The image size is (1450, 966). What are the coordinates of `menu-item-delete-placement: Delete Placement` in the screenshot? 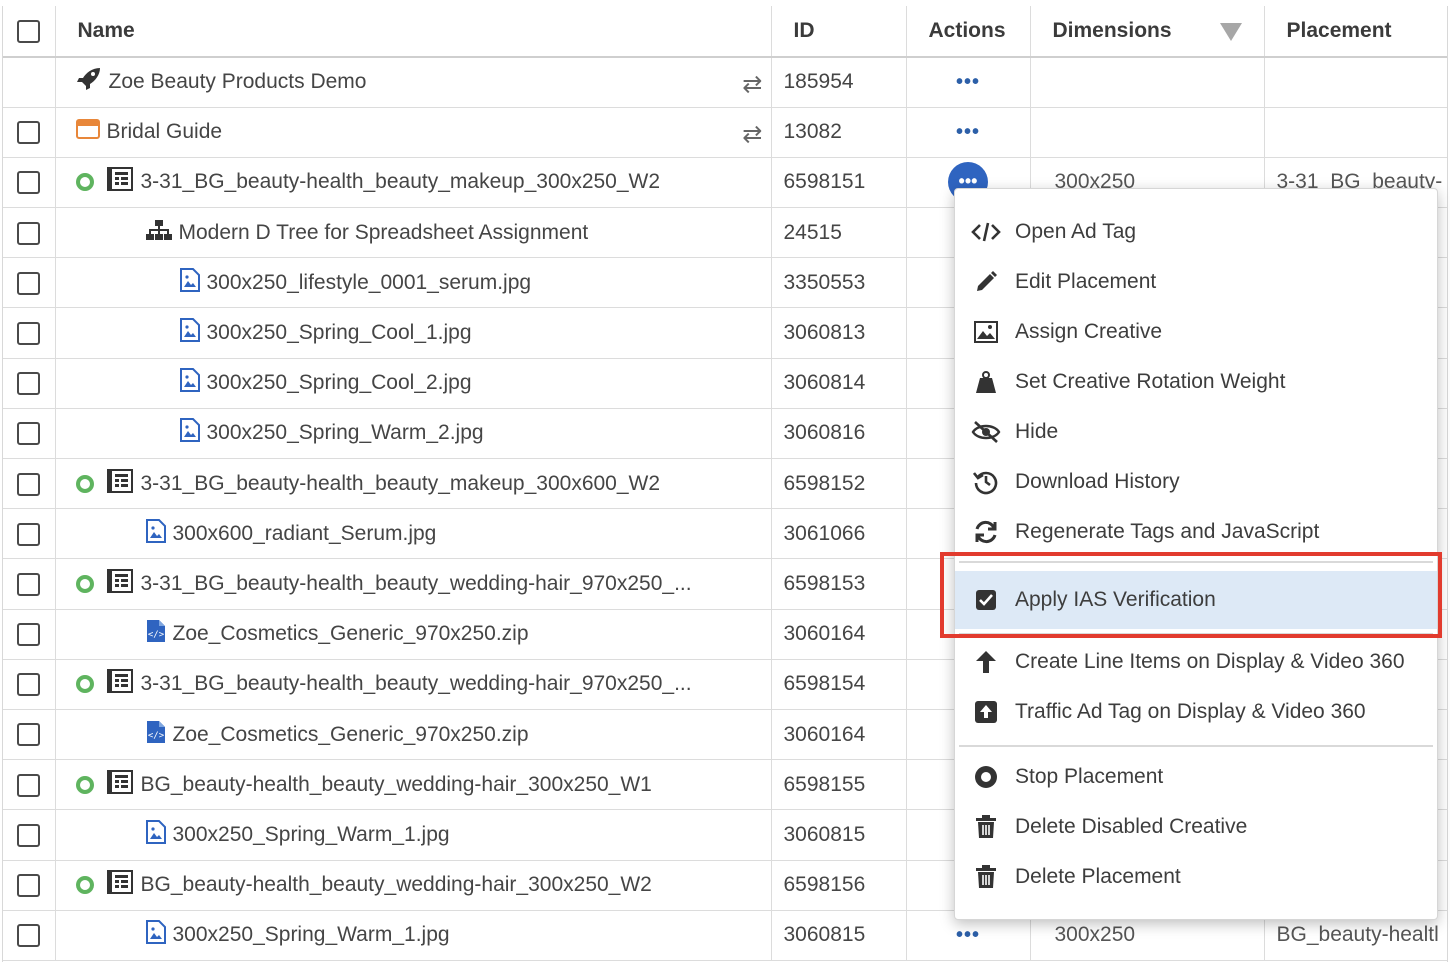 It's located at (1196, 877).